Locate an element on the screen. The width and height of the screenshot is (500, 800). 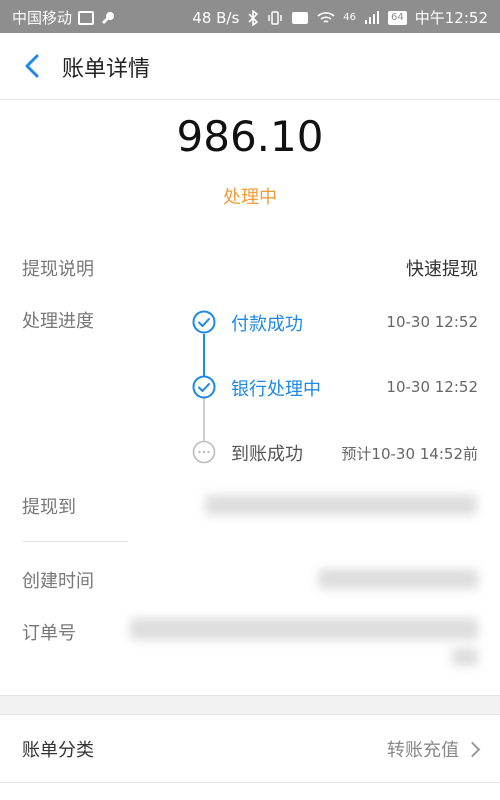
section-gap is located at coordinates (250, 705).